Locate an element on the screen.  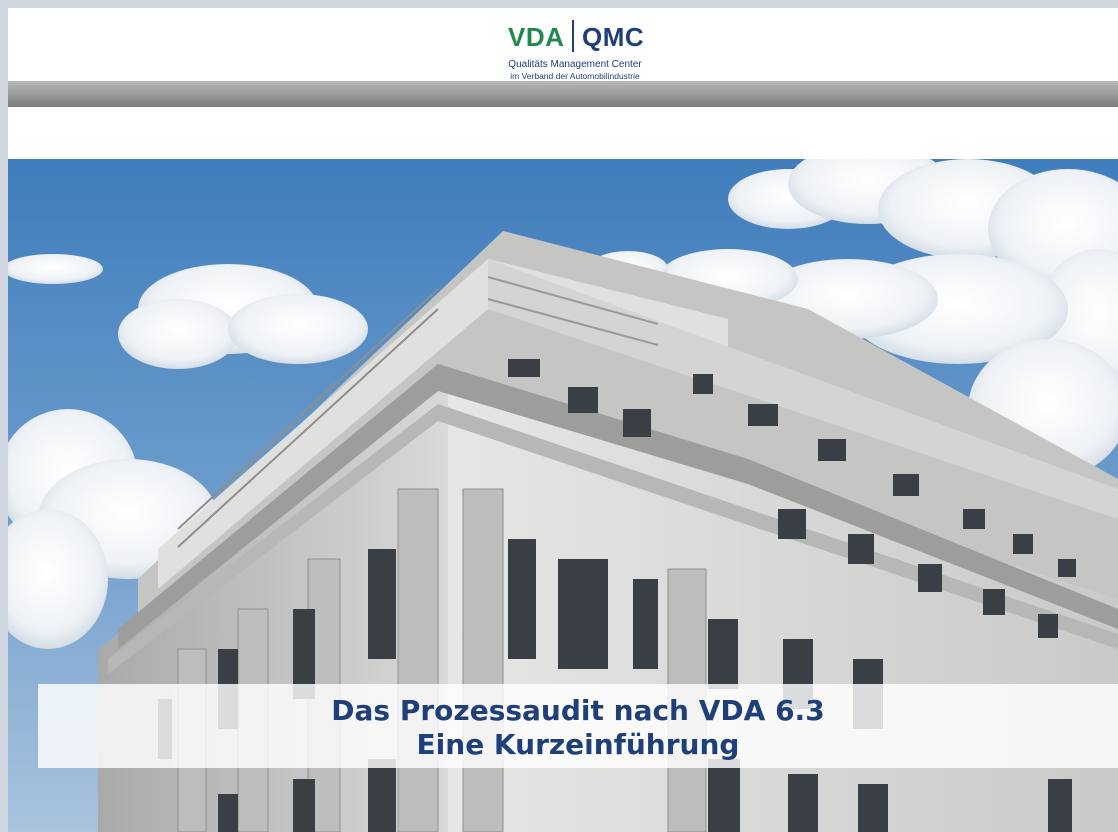
logo-wordmark: VDA QMC is located at coordinates (580, 36).